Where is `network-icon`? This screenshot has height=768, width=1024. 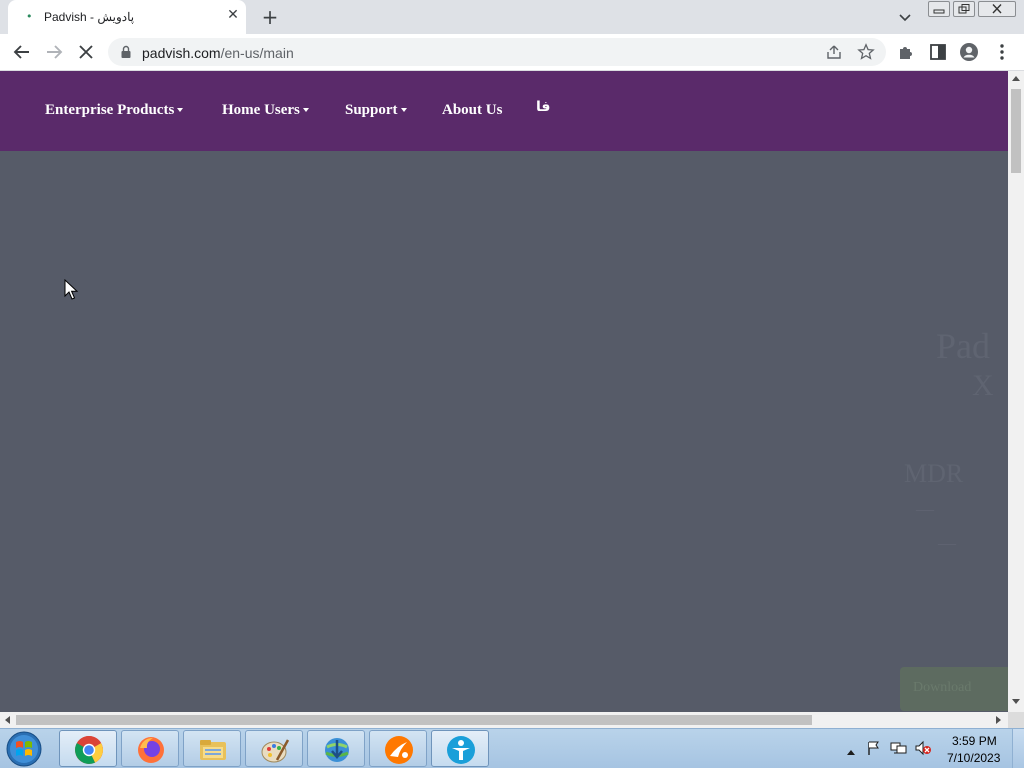 network-icon is located at coordinates (899, 750).